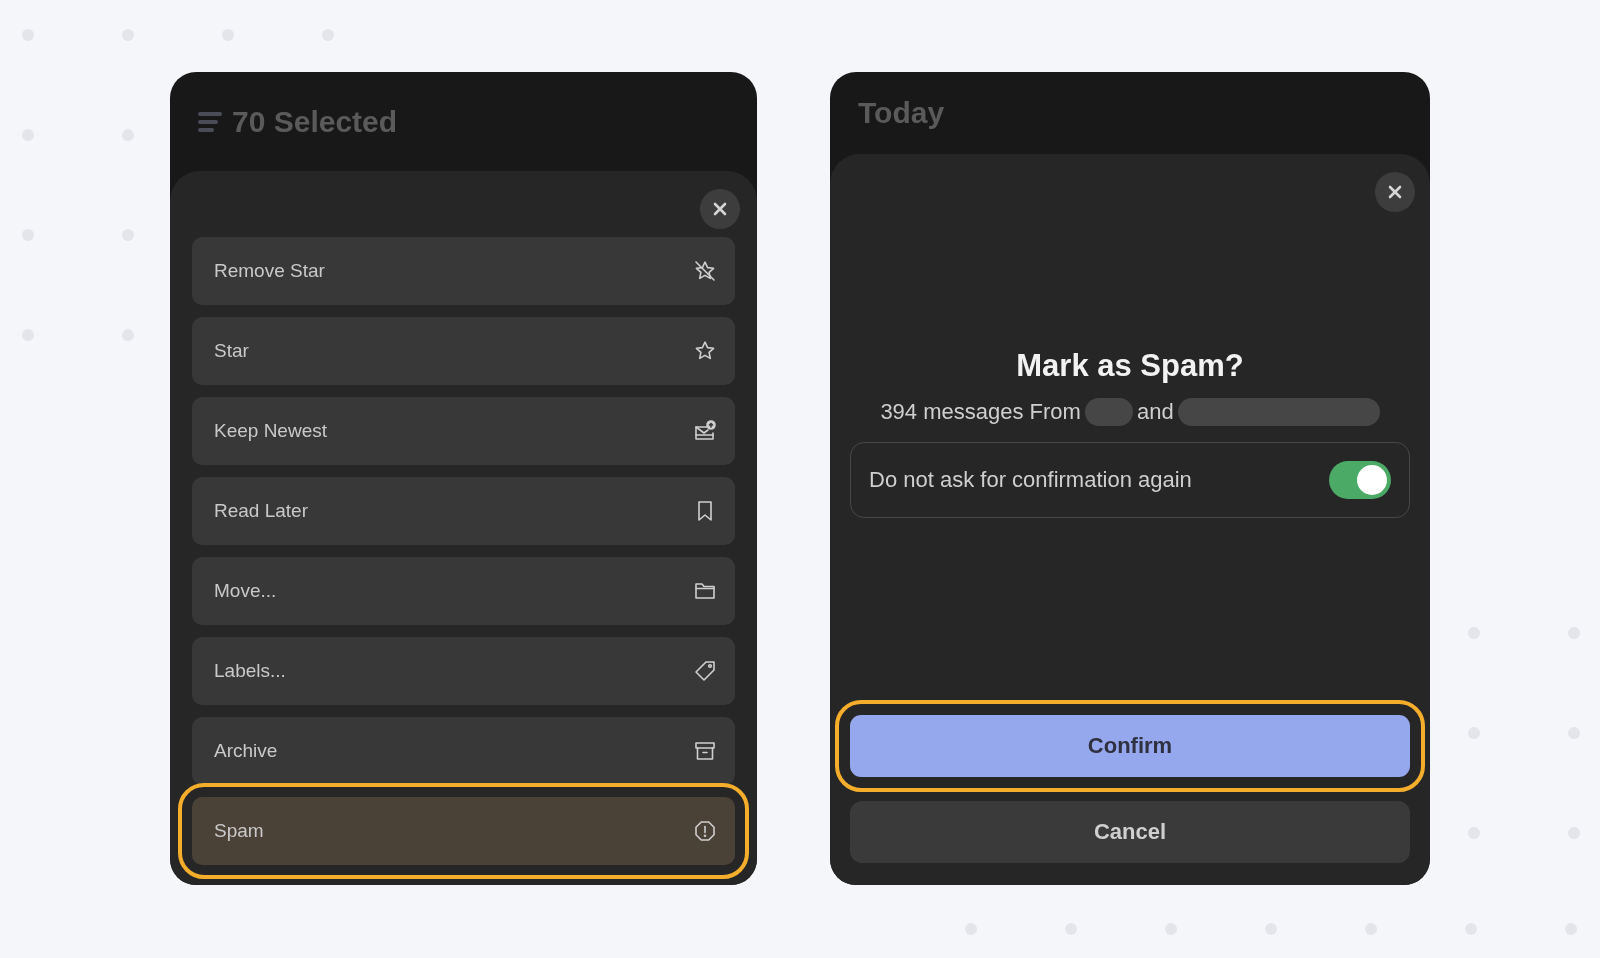 This screenshot has width=1600, height=958. I want to click on archive-icon, so click(705, 751).